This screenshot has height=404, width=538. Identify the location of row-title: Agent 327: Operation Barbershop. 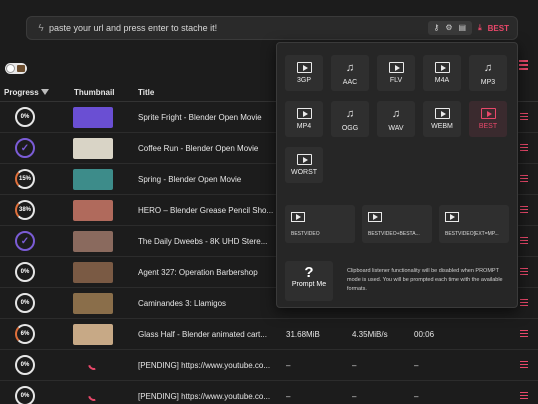
(198, 272).